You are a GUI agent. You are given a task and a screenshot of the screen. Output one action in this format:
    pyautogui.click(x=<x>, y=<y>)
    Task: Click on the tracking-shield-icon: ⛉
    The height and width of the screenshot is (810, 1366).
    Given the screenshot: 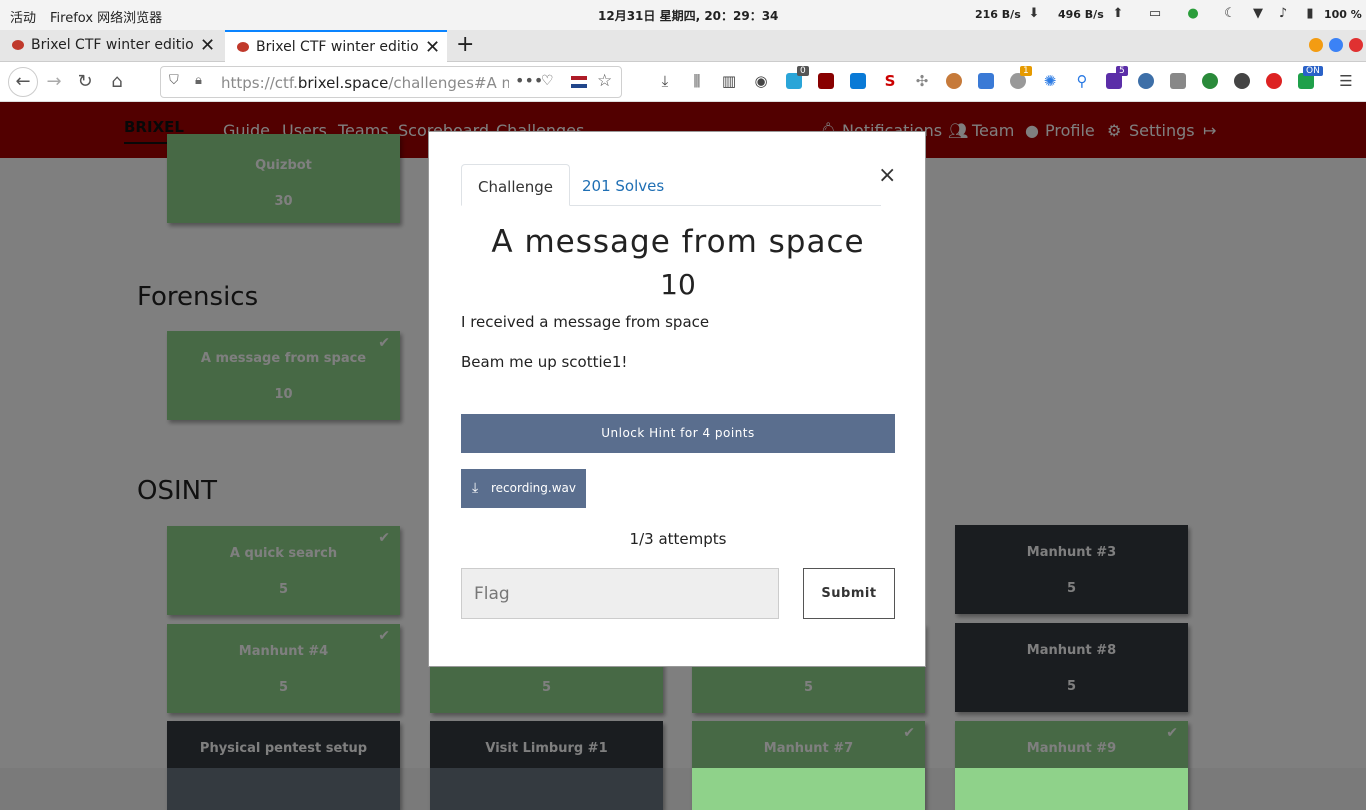 What is the action you would take?
    pyautogui.click(x=174, y=80)
    